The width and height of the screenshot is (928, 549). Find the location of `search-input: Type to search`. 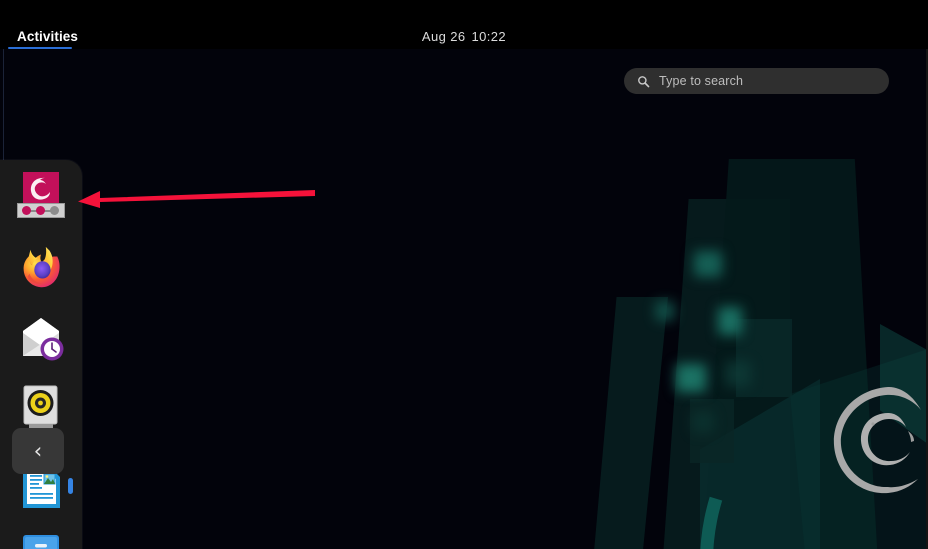

search-input: Type to search is located at coordinates (756, 81).